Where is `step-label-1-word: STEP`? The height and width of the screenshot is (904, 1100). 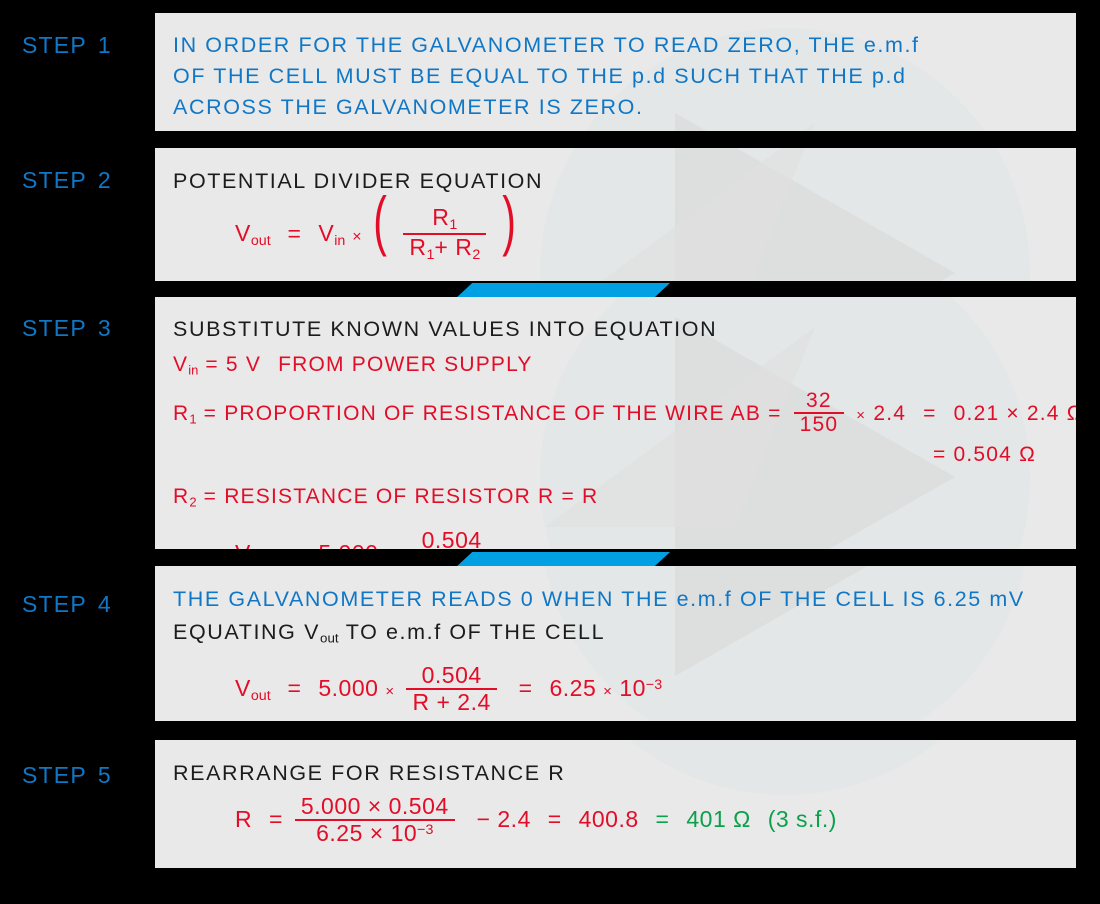 step-label-1-word: STEP is located at coordinates (54, 45).